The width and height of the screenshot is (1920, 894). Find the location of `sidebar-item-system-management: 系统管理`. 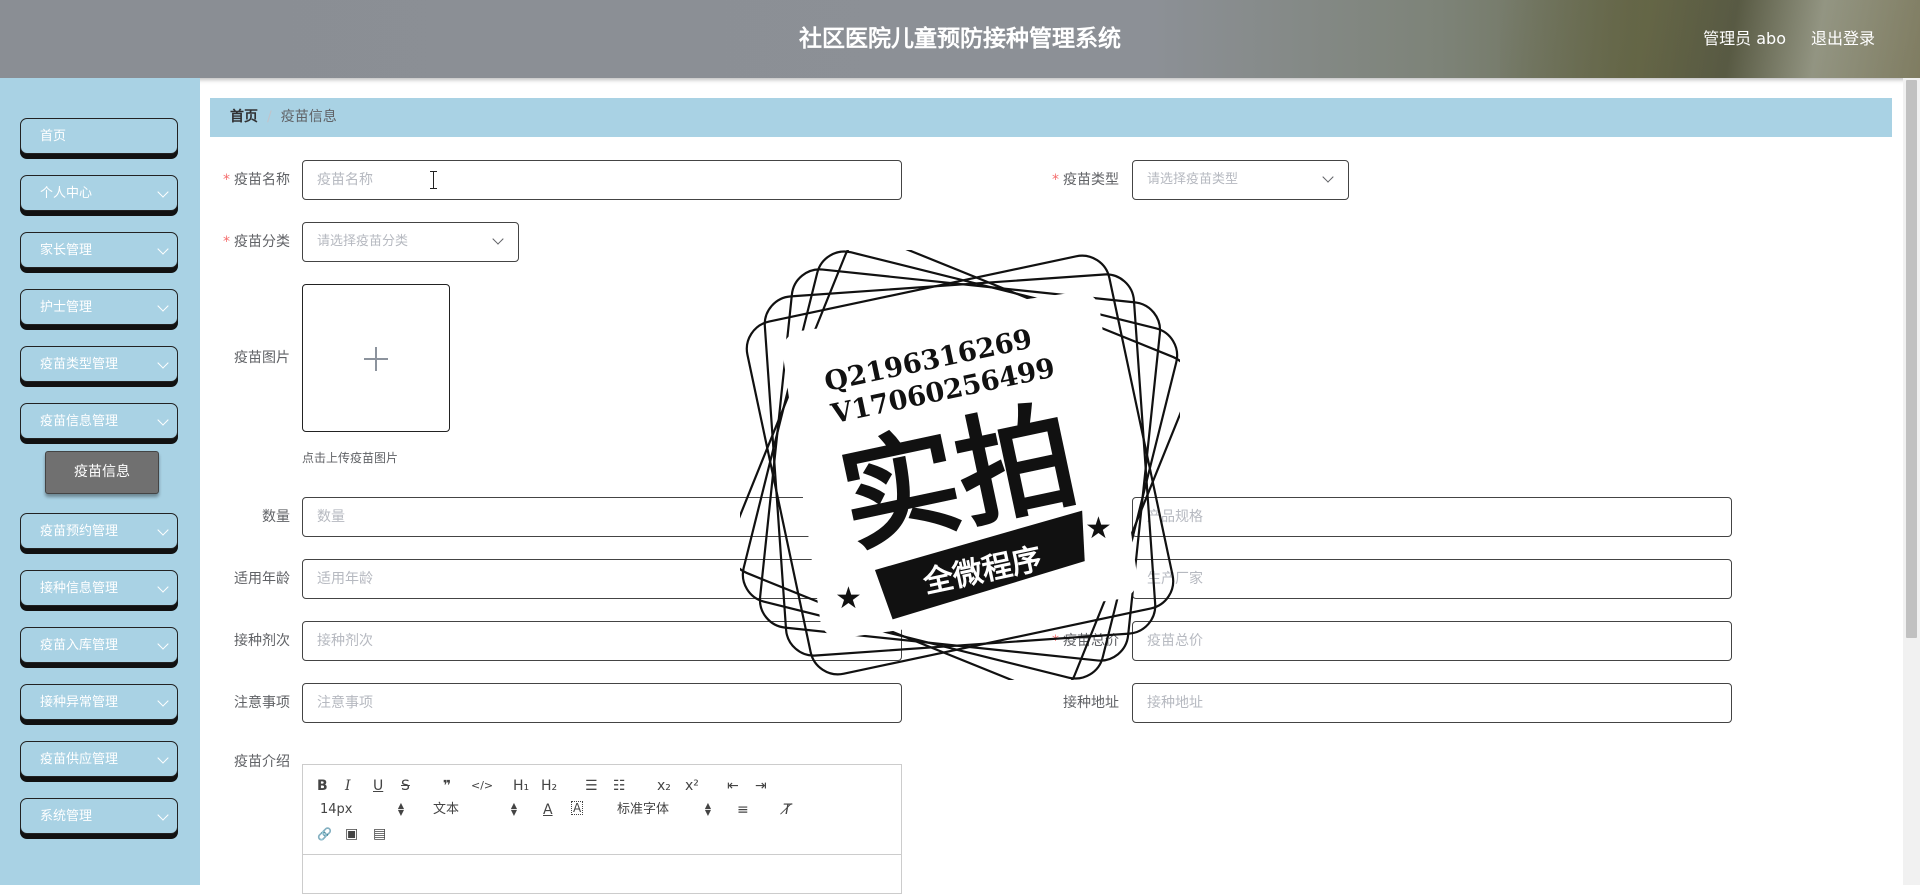

sidebar-item-system-management: 系统管理 is located at coordinates (99, 816).